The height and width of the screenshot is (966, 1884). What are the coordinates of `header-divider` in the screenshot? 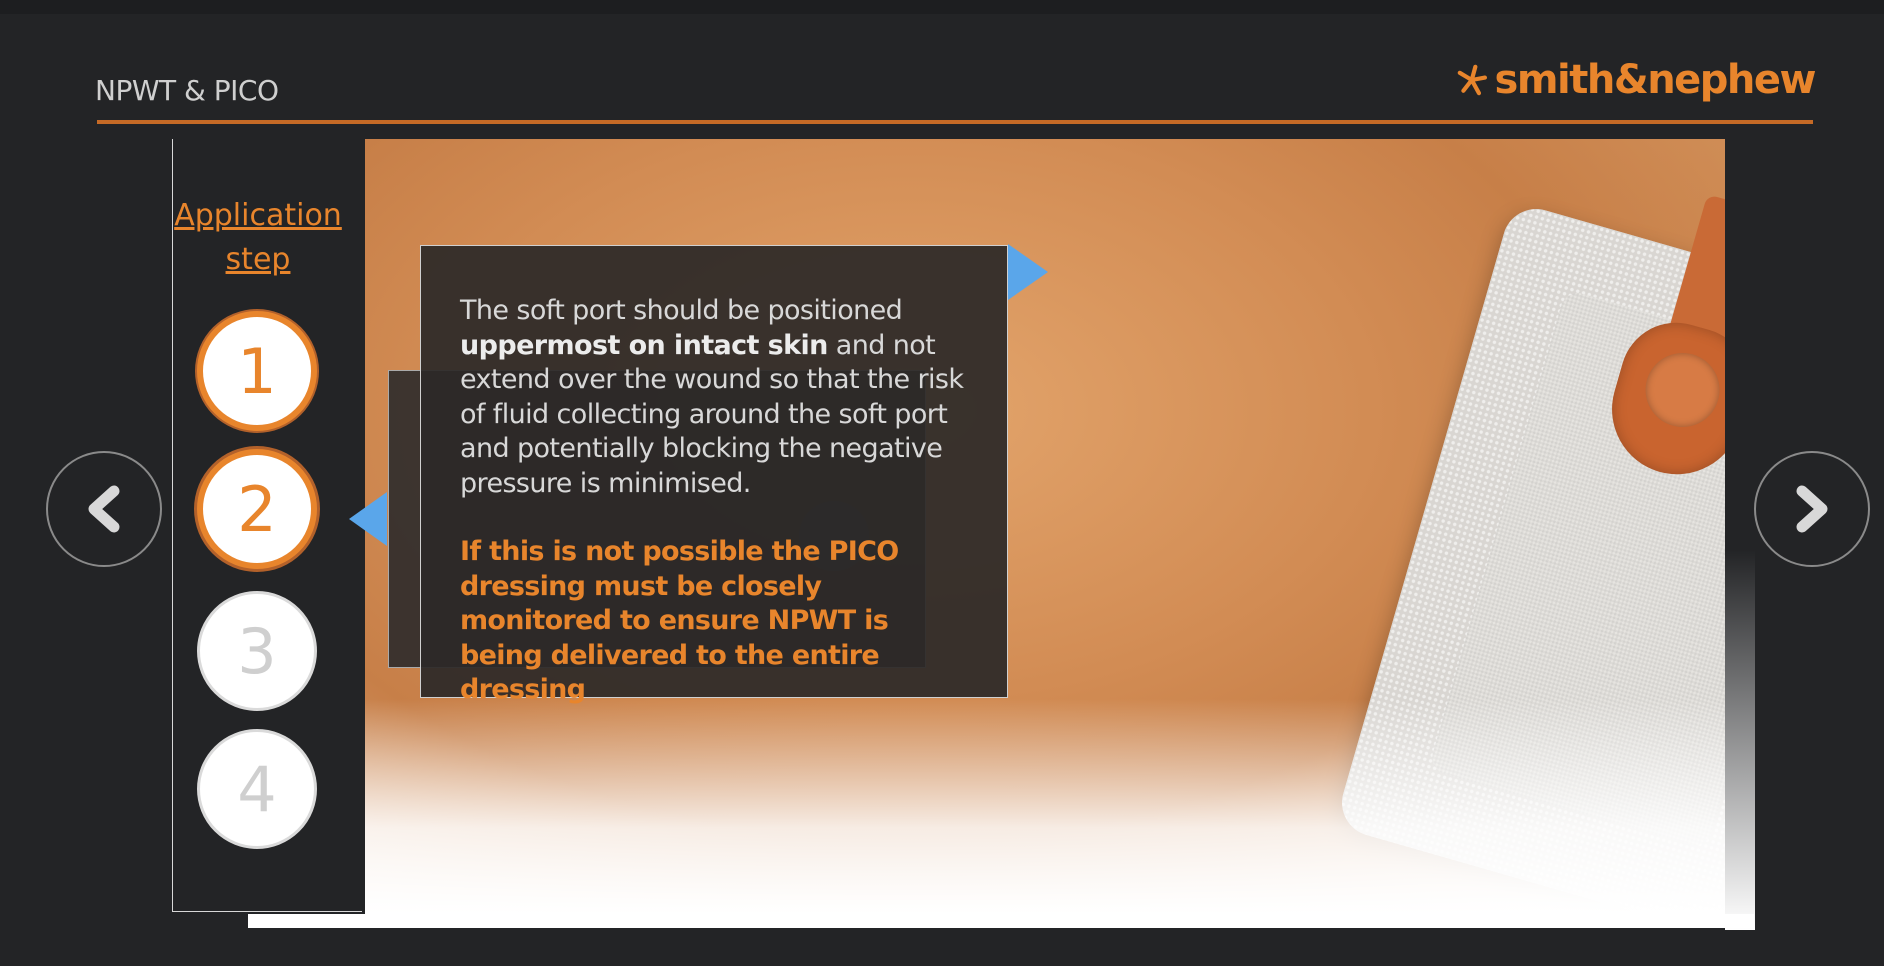 It's located at (955, 122).